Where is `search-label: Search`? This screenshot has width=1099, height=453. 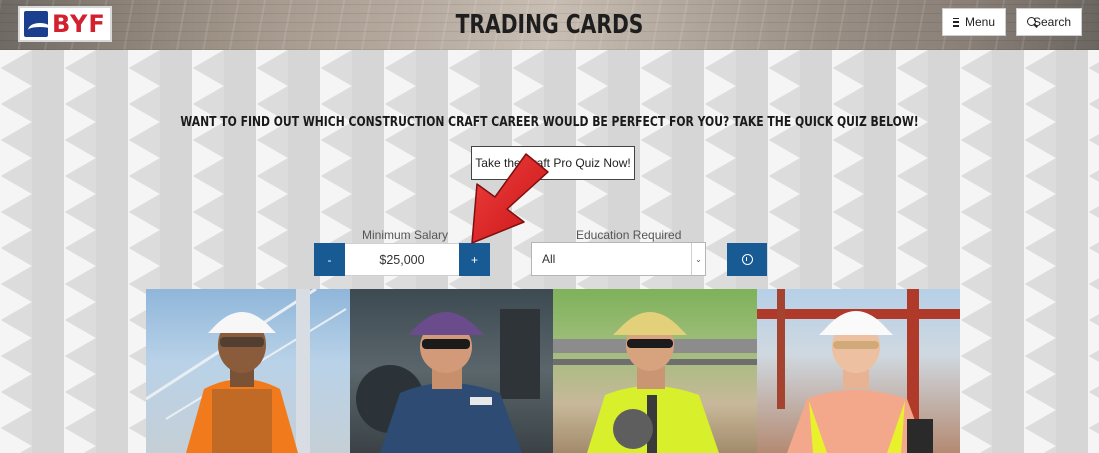
search-label: Search is located at coordinates (1052, 22).